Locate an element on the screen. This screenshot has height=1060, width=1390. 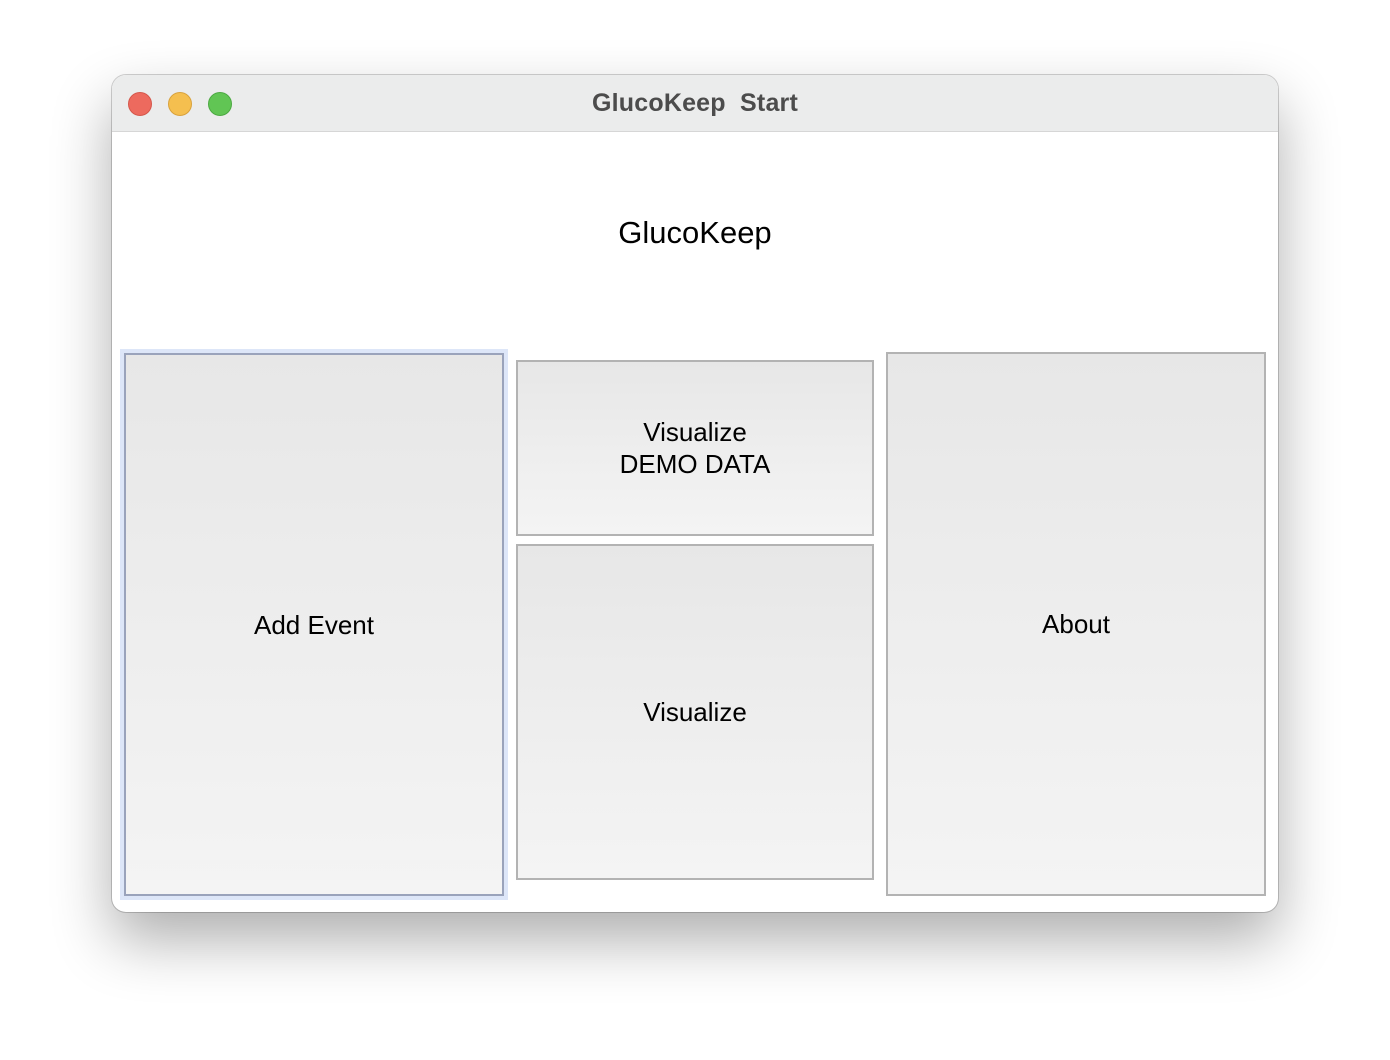
window-title: GlucoKeep Start is located at coordinates (695, 103).